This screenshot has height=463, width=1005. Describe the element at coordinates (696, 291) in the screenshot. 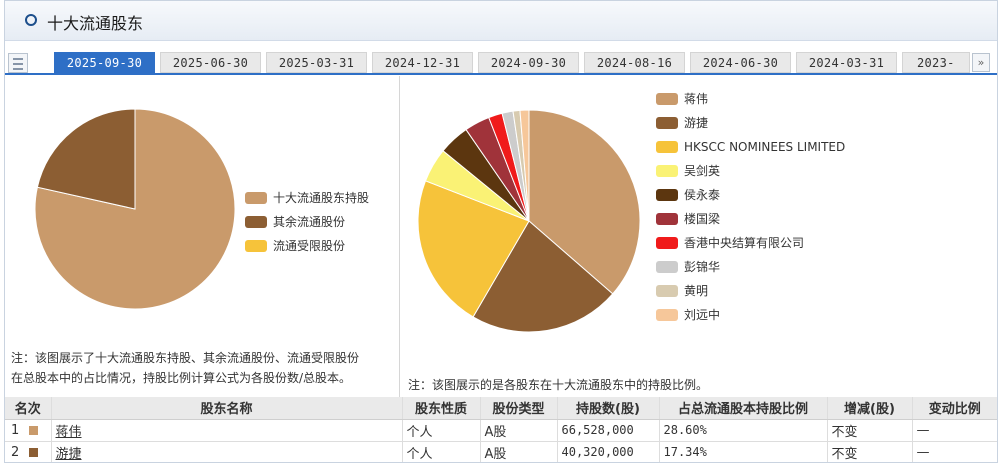

I see `legend-label: 黄明` at that location.